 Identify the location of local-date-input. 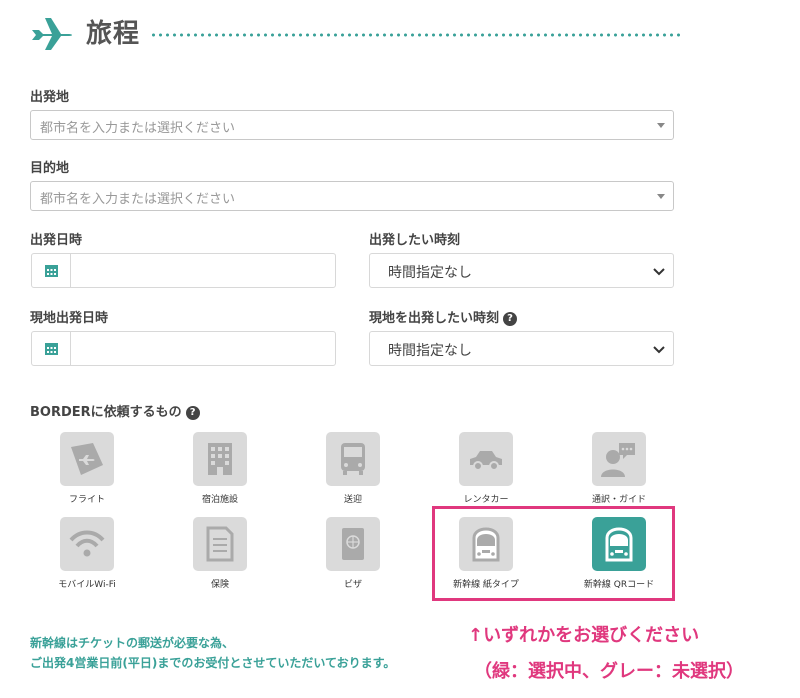
(183, 348).